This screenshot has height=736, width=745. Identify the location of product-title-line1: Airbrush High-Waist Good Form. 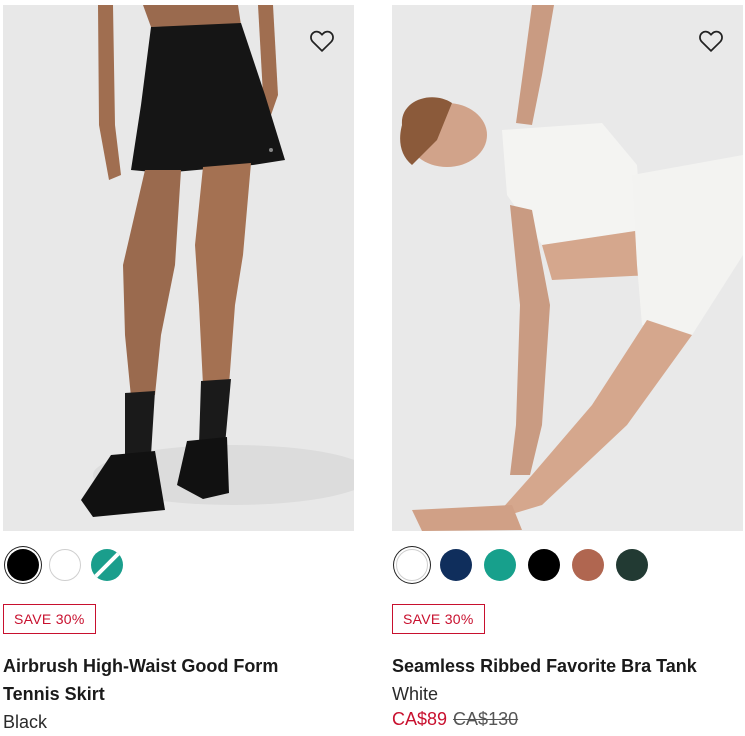
(141, 666).